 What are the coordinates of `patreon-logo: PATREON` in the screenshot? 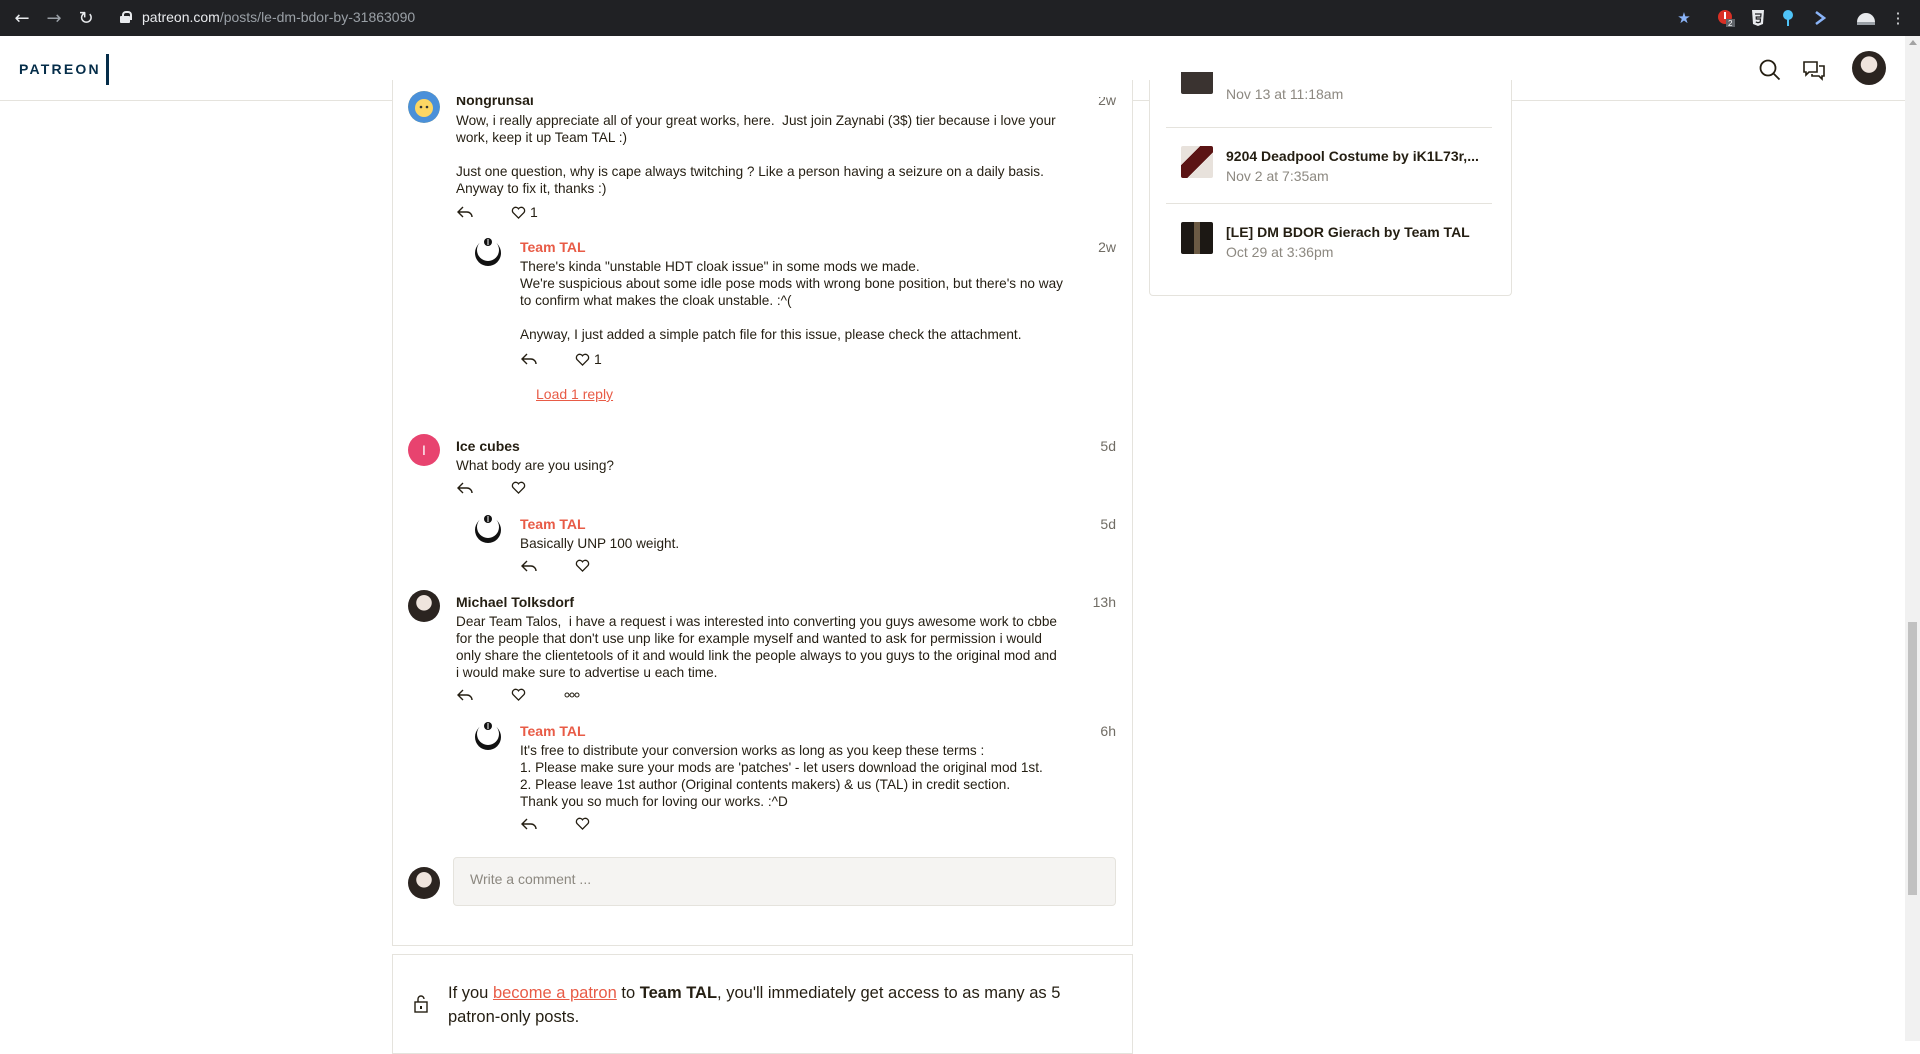 It's located at (60, 69).